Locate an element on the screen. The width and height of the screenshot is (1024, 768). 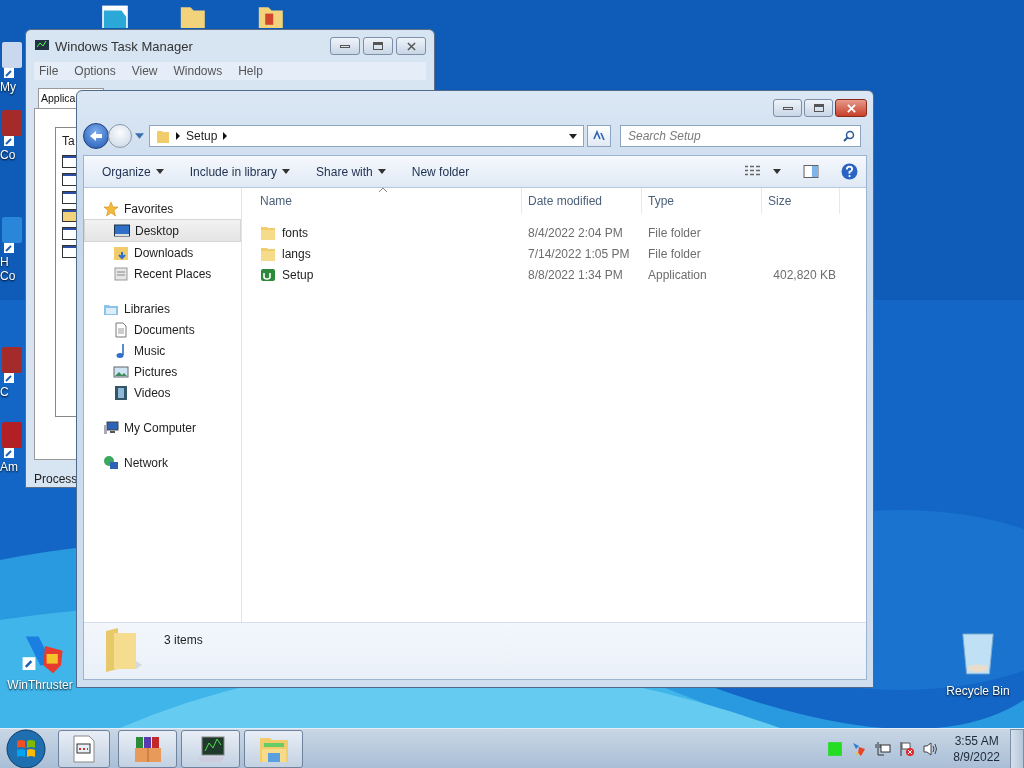
toolbar-button: Organize is located at coordinates (133, 171).